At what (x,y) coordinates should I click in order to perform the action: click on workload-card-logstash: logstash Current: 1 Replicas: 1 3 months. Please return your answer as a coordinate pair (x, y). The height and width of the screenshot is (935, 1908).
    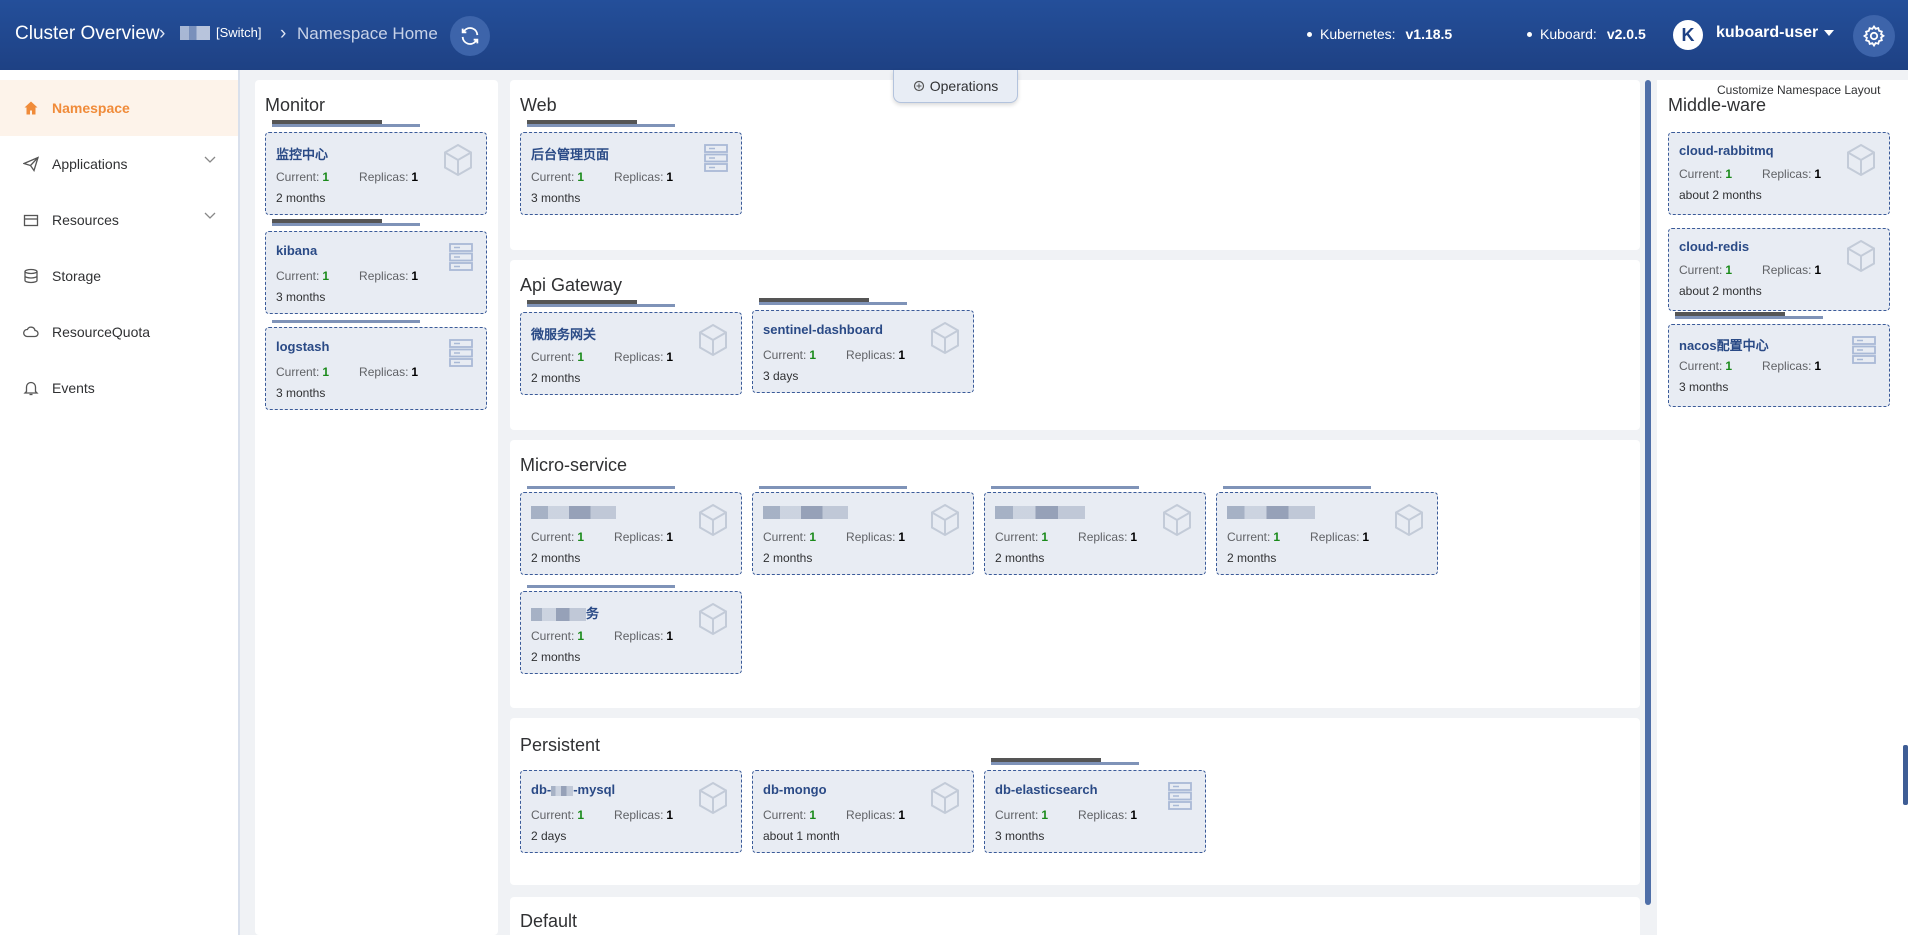
    Looking at the image, I should click on (376, 368).